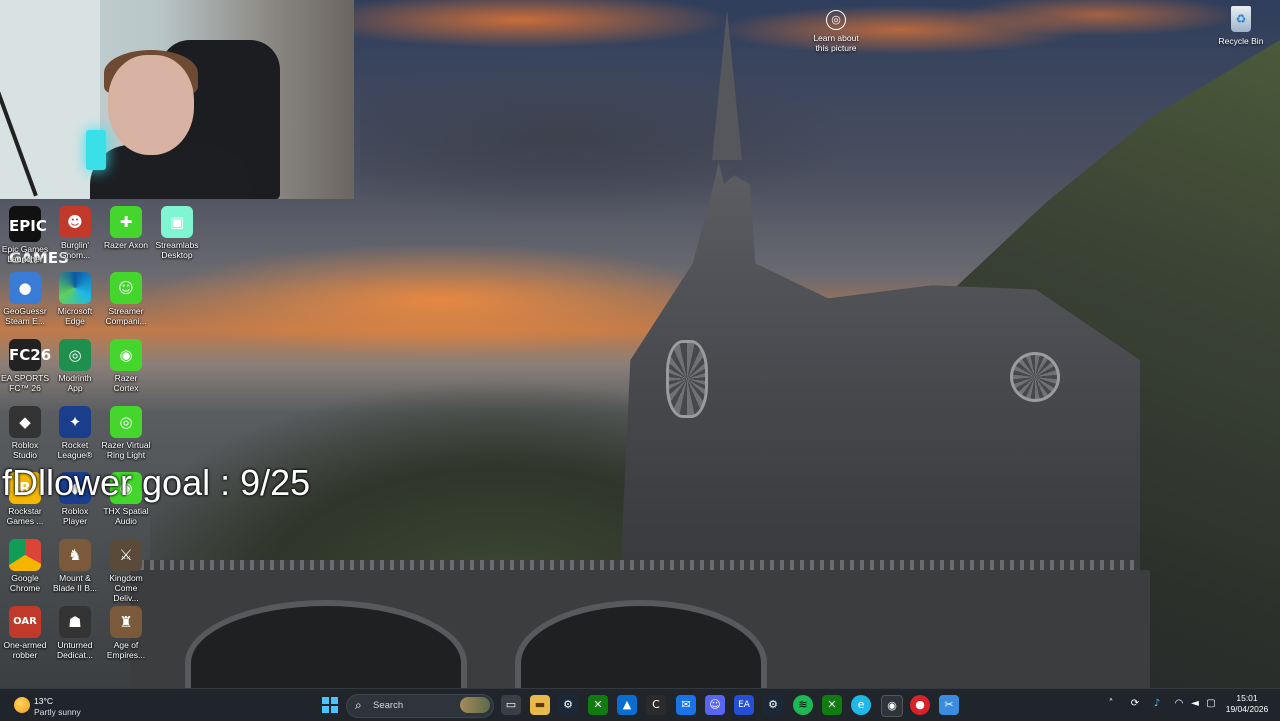 This screenshot has width=1280, height=721. What do you see at coordinates (75, 450) in the screenshot?
I see `desktop-icon-label: Rocket League®` at bounding box center [75, 450].